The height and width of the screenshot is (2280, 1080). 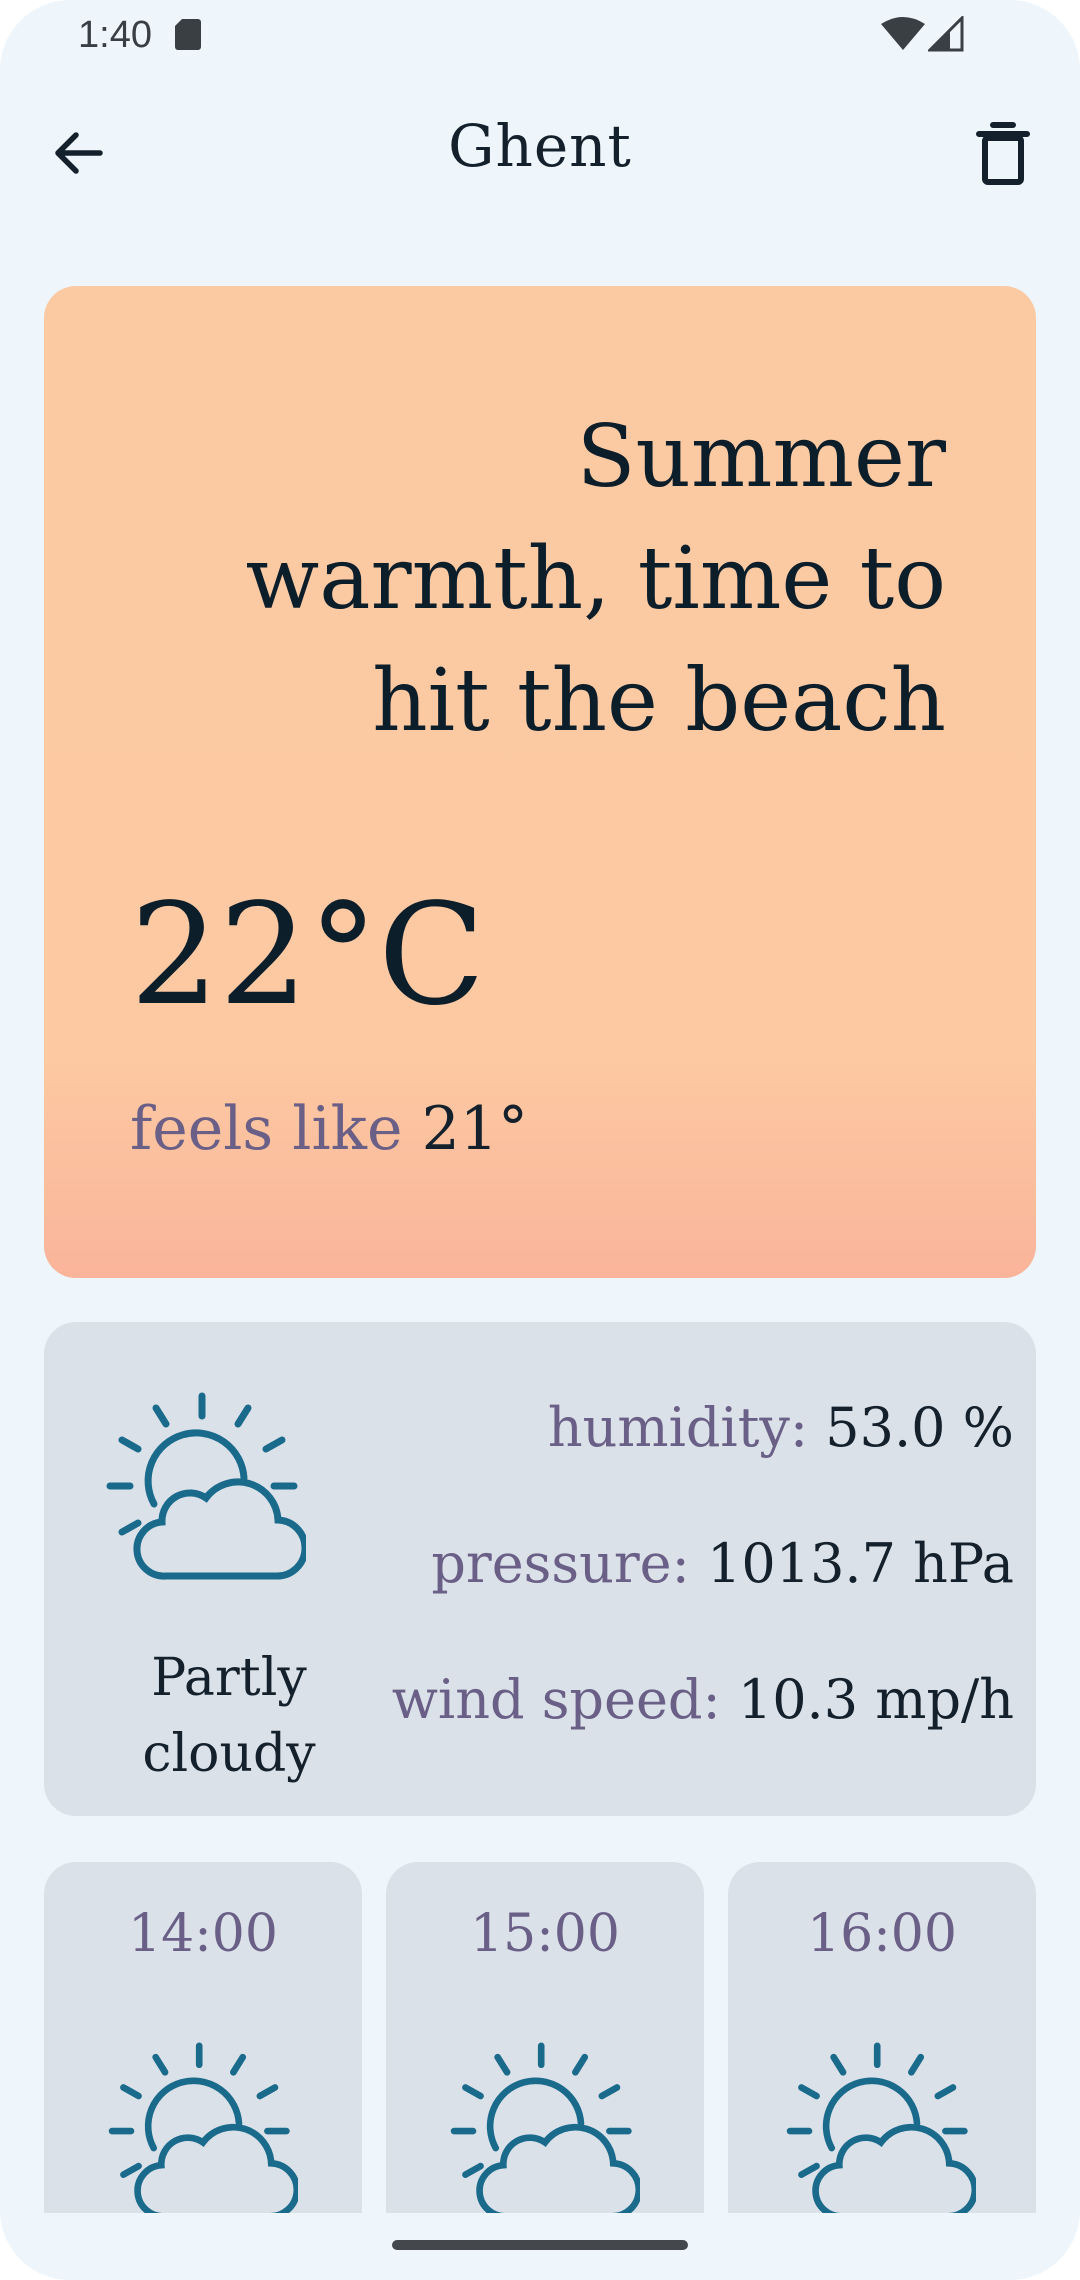 I want to click on hourly-forecast-card: 16:00, so click(x=882, y=2042).